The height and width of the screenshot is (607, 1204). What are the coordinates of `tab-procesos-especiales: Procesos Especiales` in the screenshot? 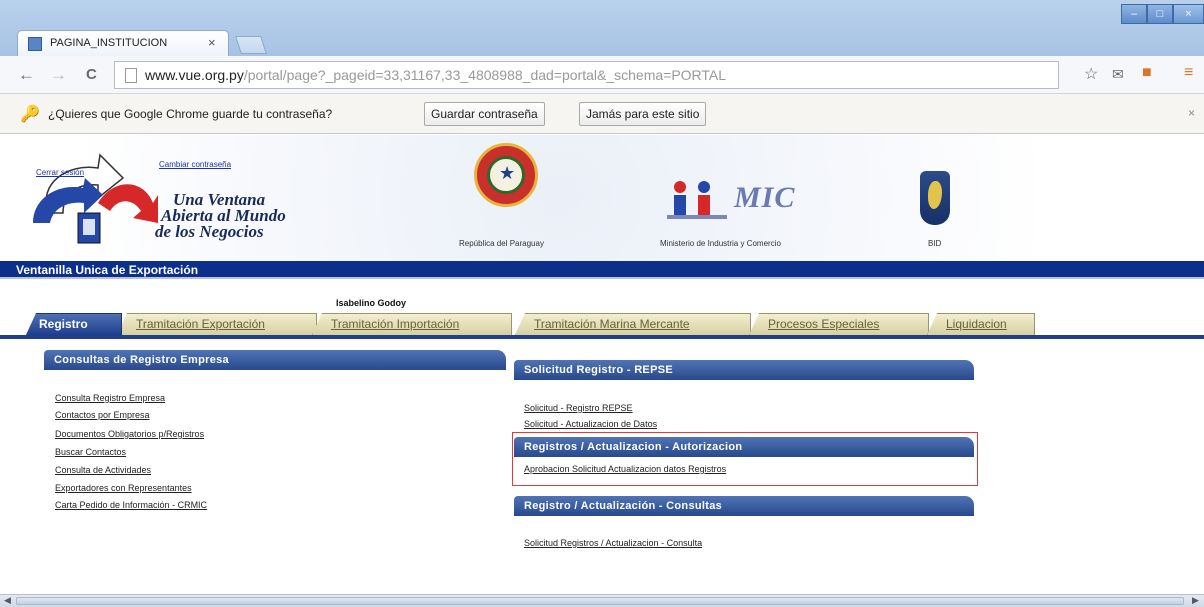 It's located at (839, 324).